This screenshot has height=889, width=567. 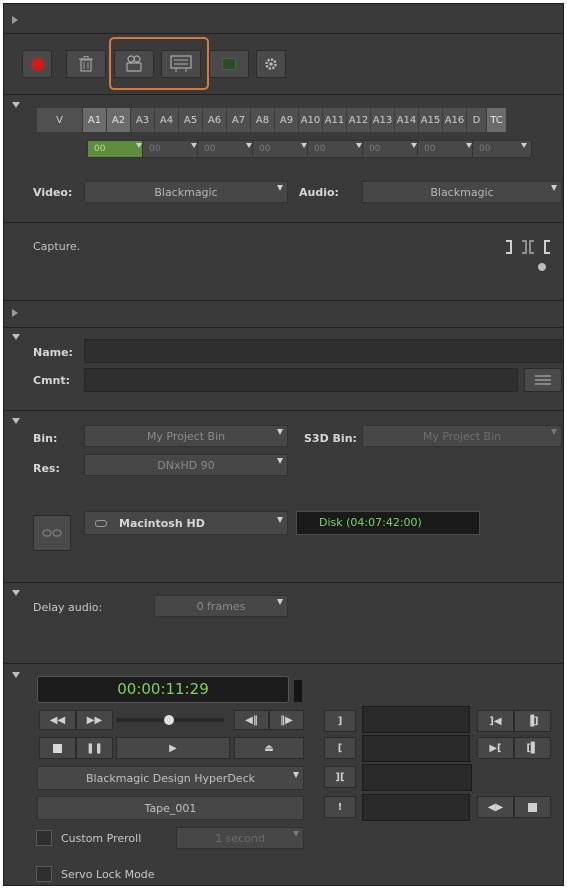 I want to click on eject-button: ⏏, so click(x=269, y=748).